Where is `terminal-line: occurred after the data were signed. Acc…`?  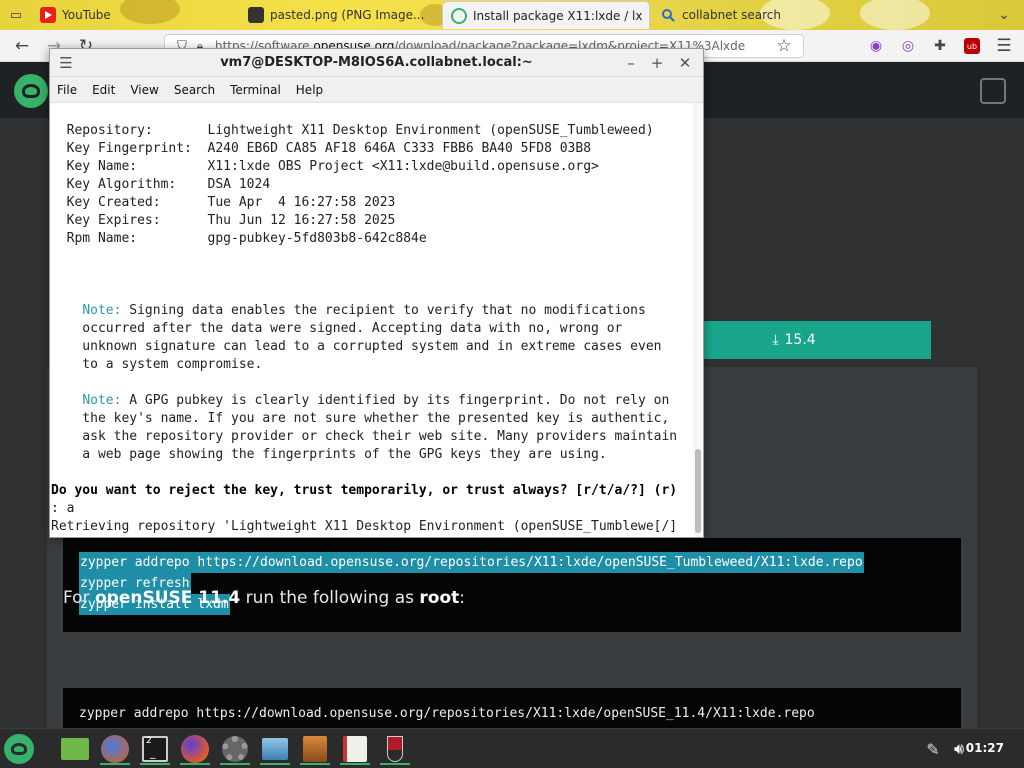 terminal-line: occurred after the data were signed. Acc… is located at coordinates (337, 328).